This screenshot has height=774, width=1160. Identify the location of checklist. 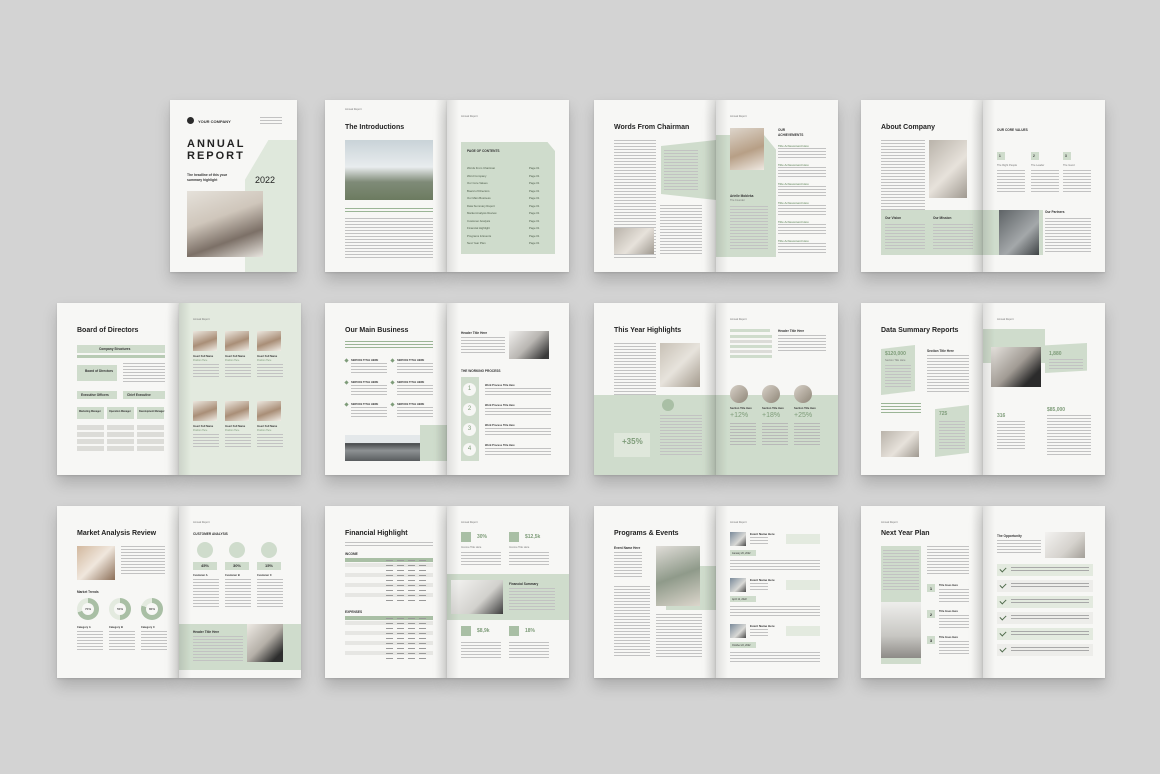
(1045, 614).